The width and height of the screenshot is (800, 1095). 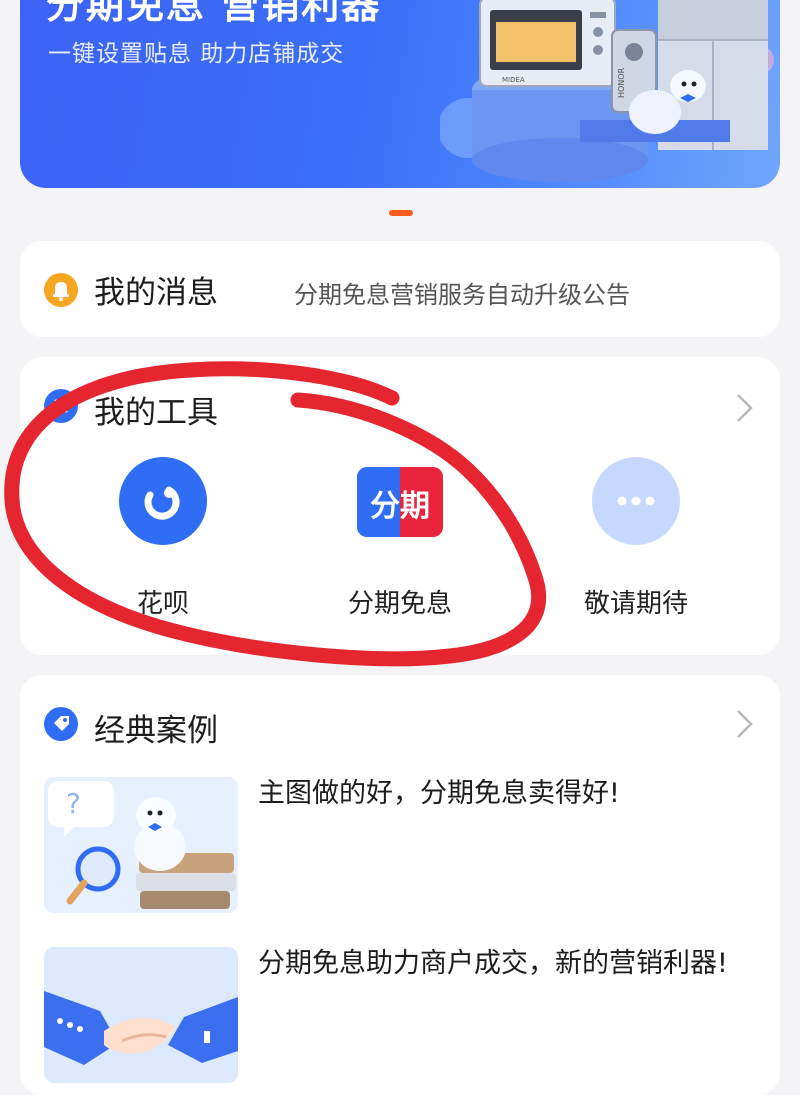 I want to click on phone-brand: HONOR, so click(x=621, y=82).